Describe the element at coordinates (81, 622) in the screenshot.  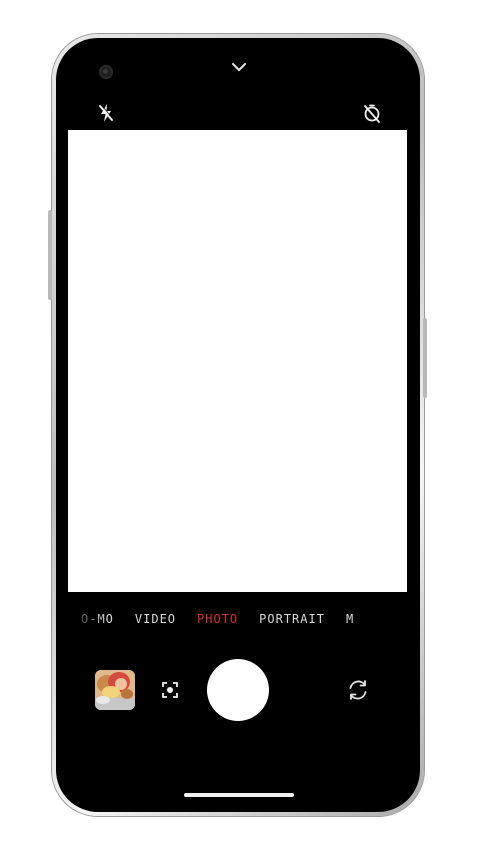
I see `mode-fade-left` at that location.